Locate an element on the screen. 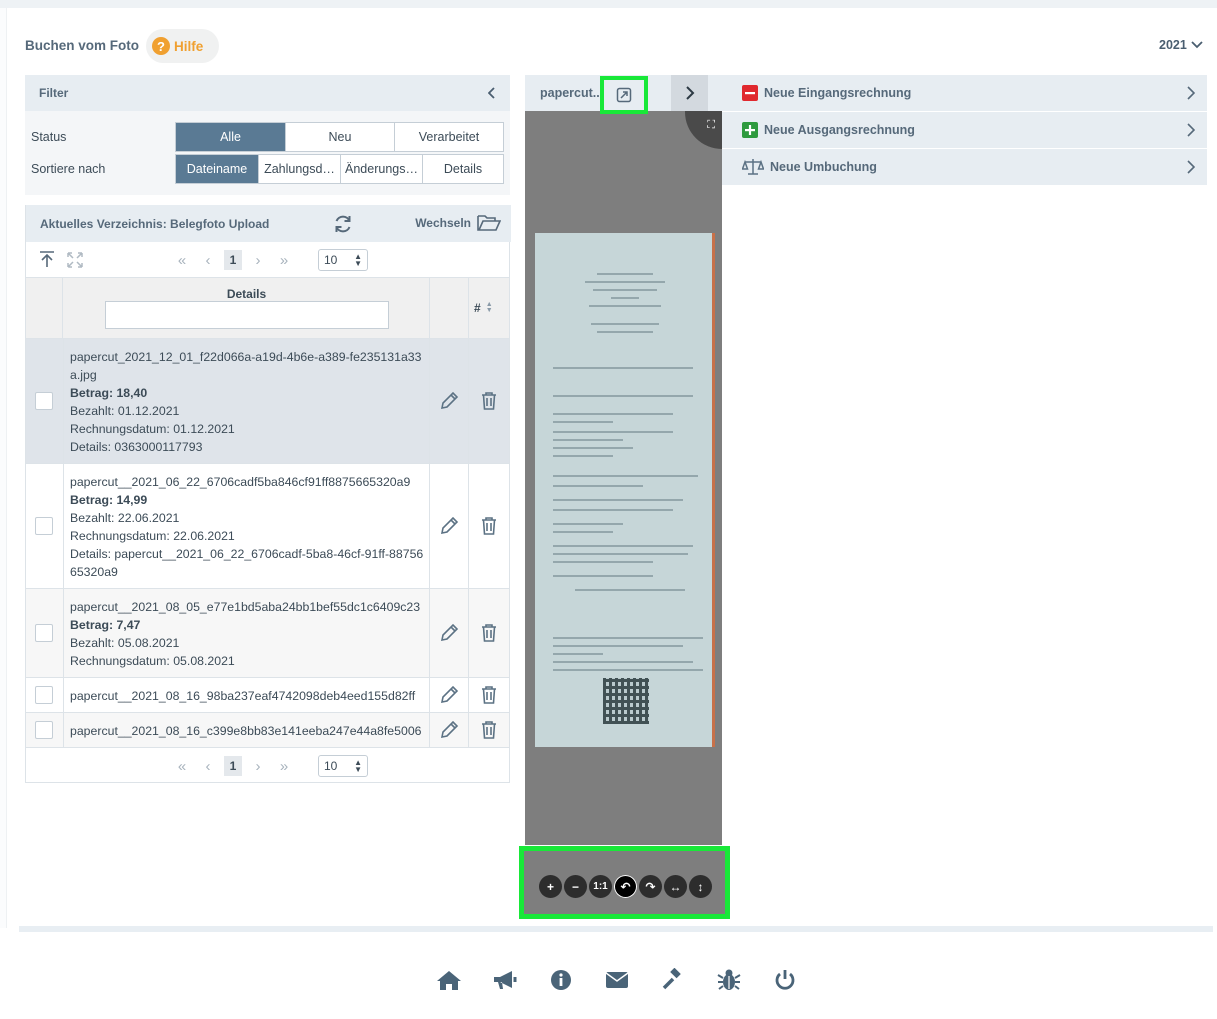 This screenshot has height=1019, width=1217. megaphone-icon is located at coordinates (505, 980).